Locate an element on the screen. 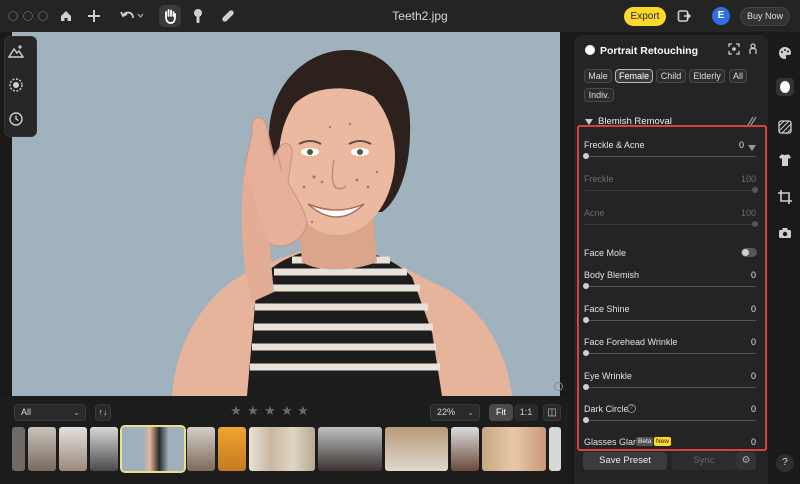 The width and height of the screenshot is (800, 484). slider-value-dark-circle: 0 is located at coordinates (753, 409).